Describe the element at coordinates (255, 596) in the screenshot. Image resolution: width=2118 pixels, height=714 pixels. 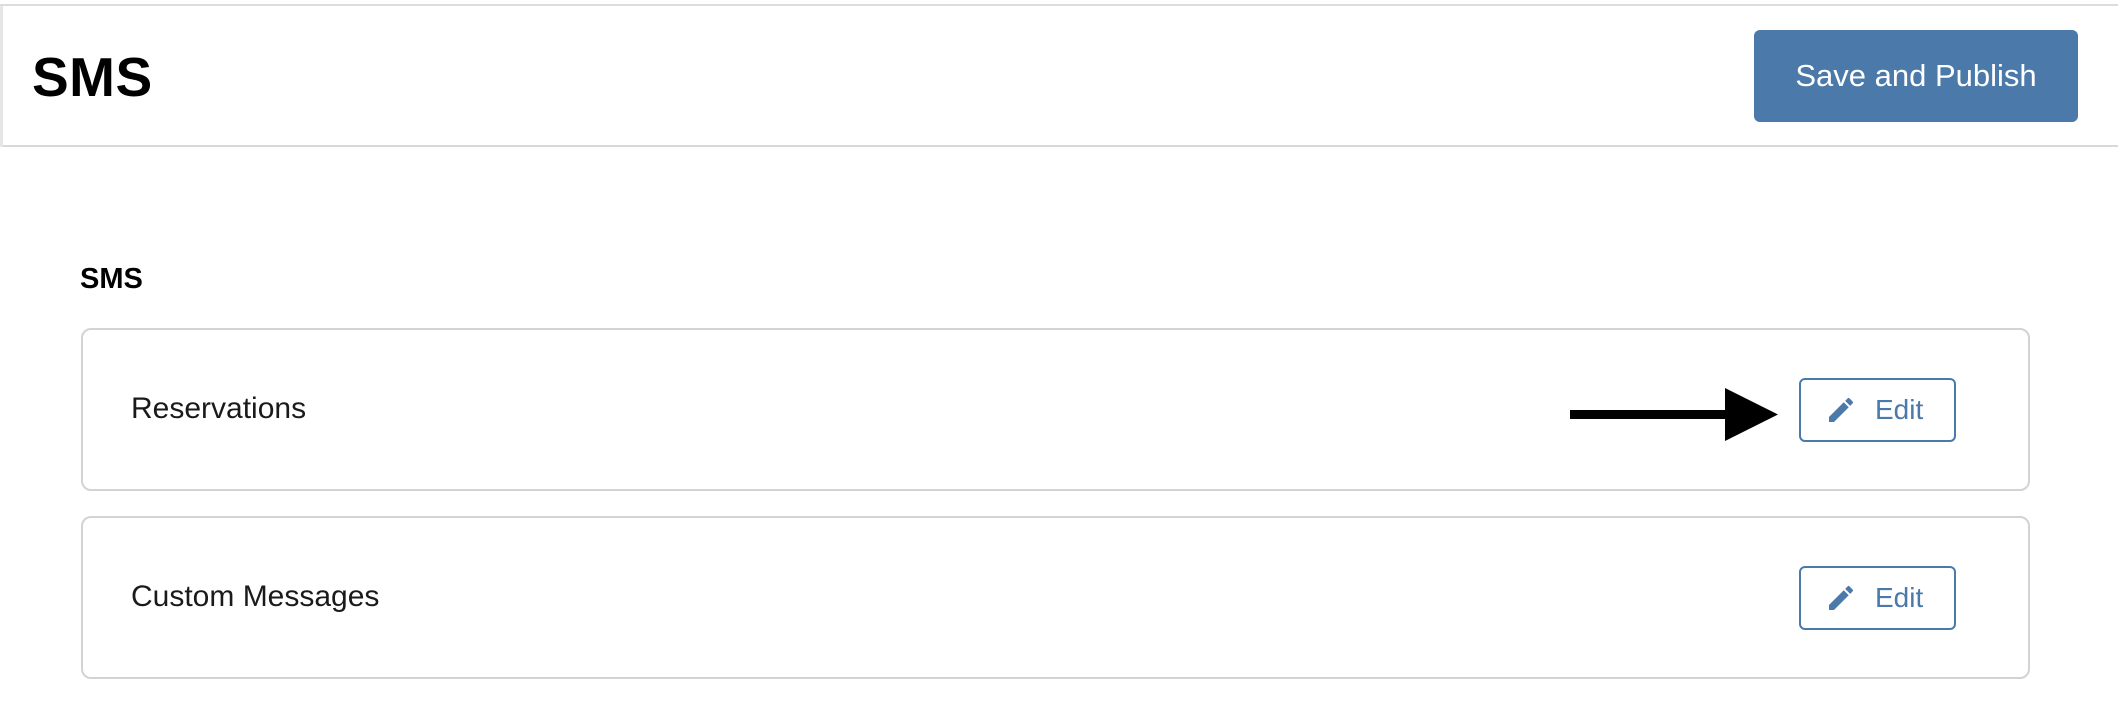
I see `list-item-label: Custom Messages` at that location.